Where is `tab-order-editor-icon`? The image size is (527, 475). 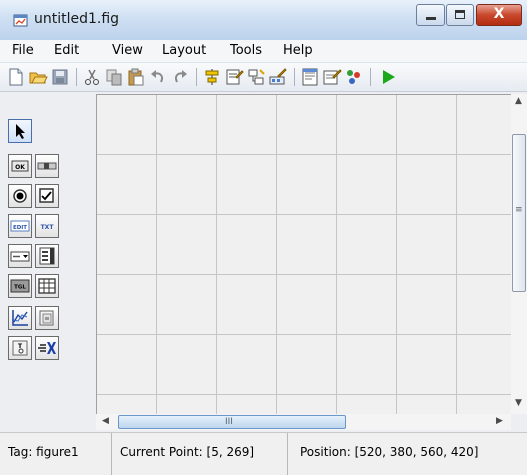 tab-order-editor-icon is located at coordinates (256, 77).